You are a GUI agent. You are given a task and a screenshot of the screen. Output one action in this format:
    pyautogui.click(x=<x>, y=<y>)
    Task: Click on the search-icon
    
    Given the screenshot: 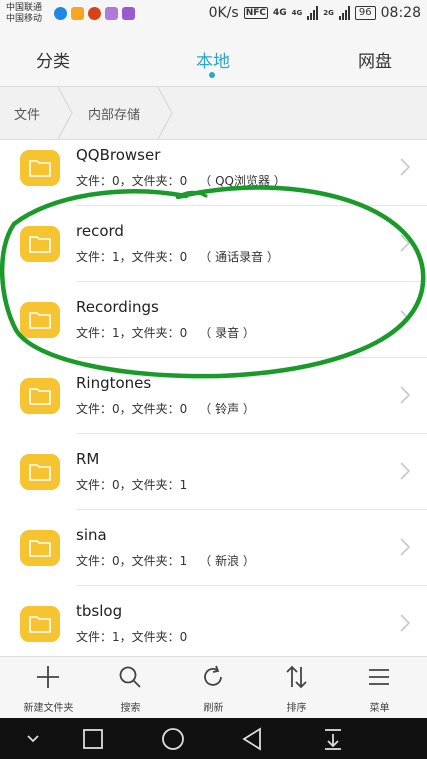 What is the action you would take?
    pyautogui.click(x=130, y=677)
    